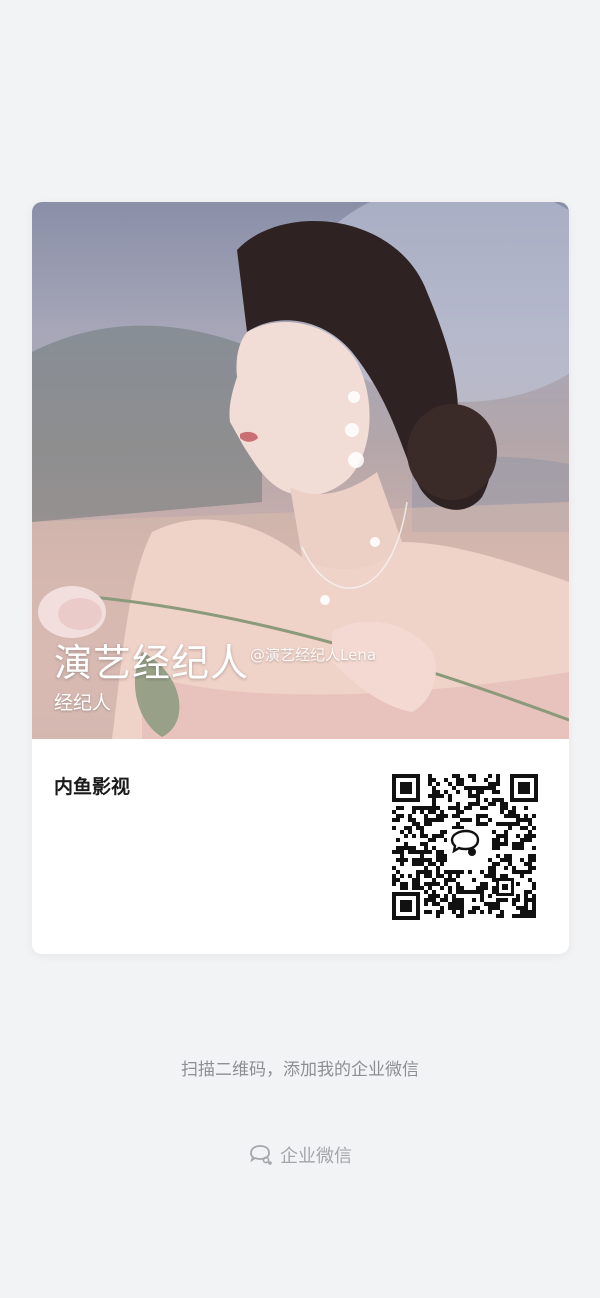 This screenshot has height=1298, width=600. I want to click on footer-brand: 企业微信, so click(300, 1155).